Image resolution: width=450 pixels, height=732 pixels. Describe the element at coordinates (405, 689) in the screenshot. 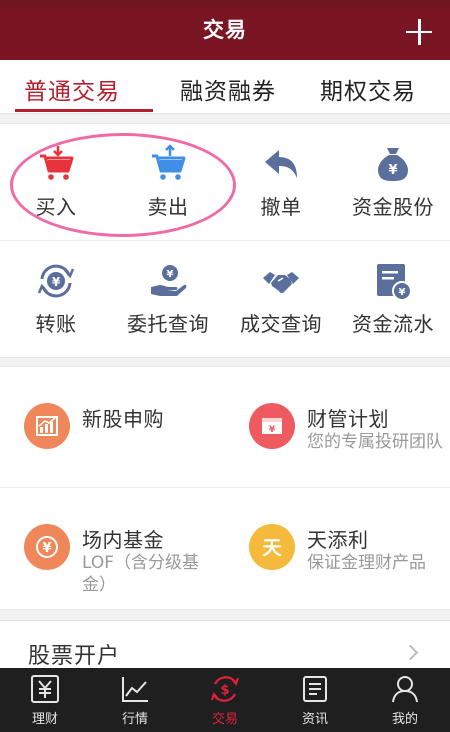

I see `person-icon` at that location.